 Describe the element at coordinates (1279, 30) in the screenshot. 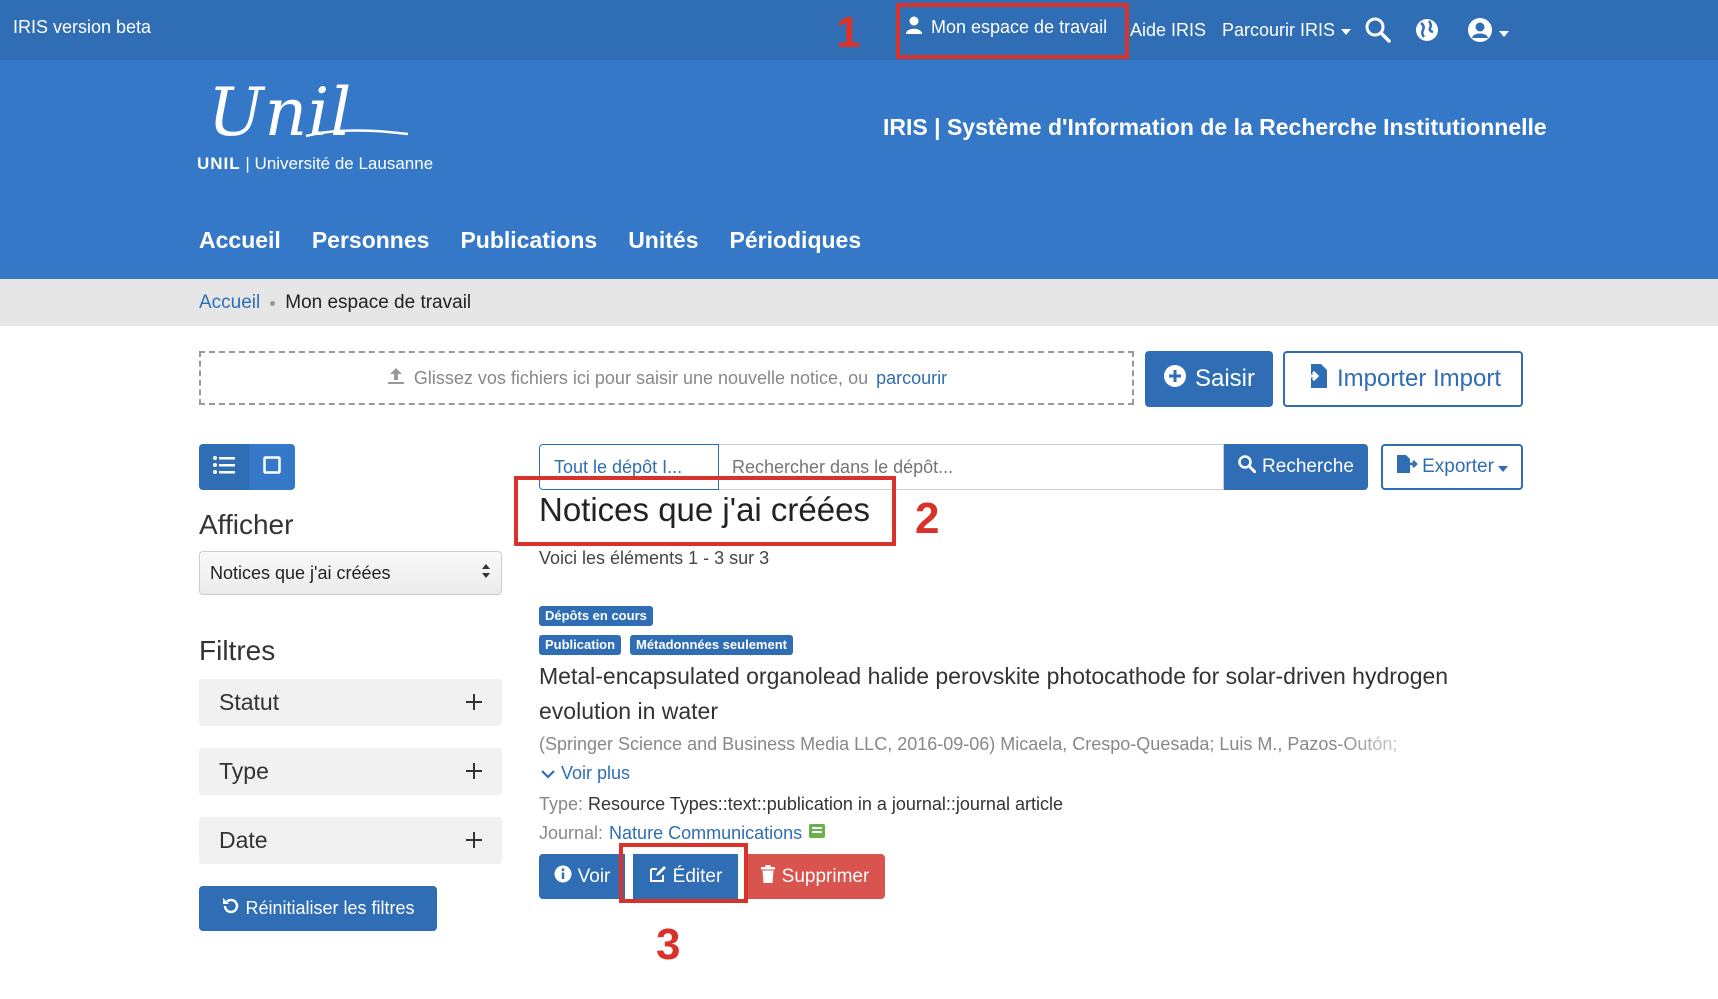

I see `browse-label: Parcourir IRIS` at that location.